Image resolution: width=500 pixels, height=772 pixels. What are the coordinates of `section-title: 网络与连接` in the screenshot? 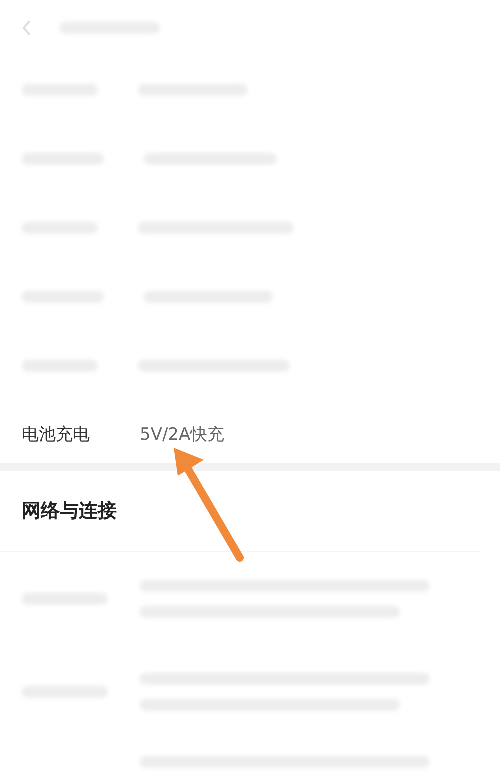 It's located at (69, 511).